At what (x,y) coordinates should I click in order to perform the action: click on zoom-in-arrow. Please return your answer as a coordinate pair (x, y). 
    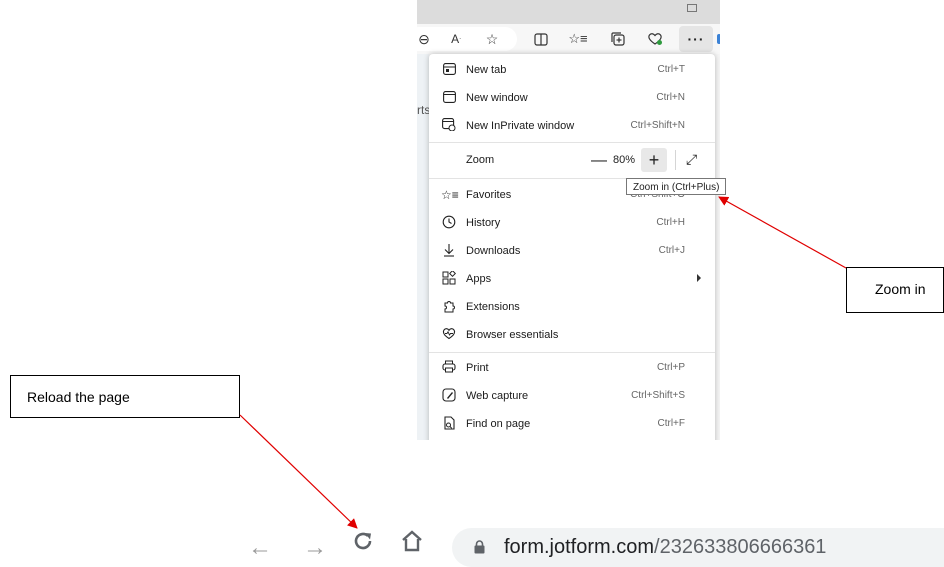
    Looking at the image, I should click on (782, 232).